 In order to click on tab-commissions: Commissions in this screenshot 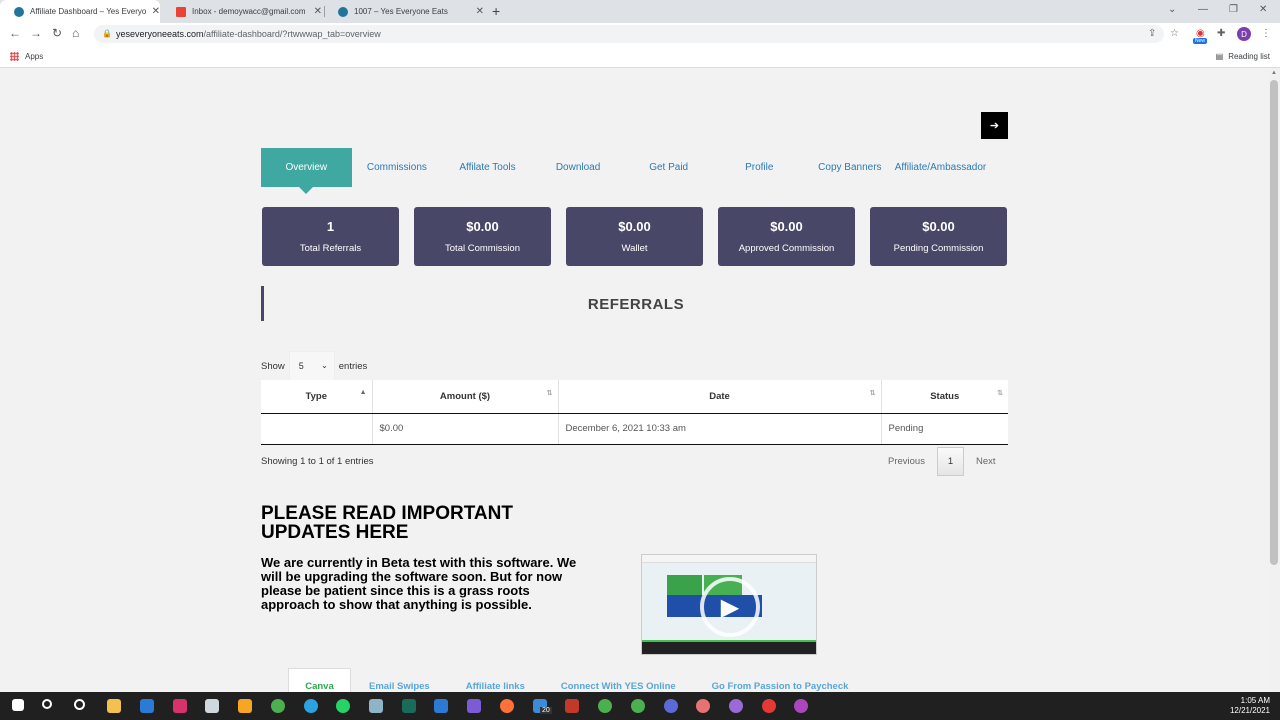, I will do `click(397, 167)`.